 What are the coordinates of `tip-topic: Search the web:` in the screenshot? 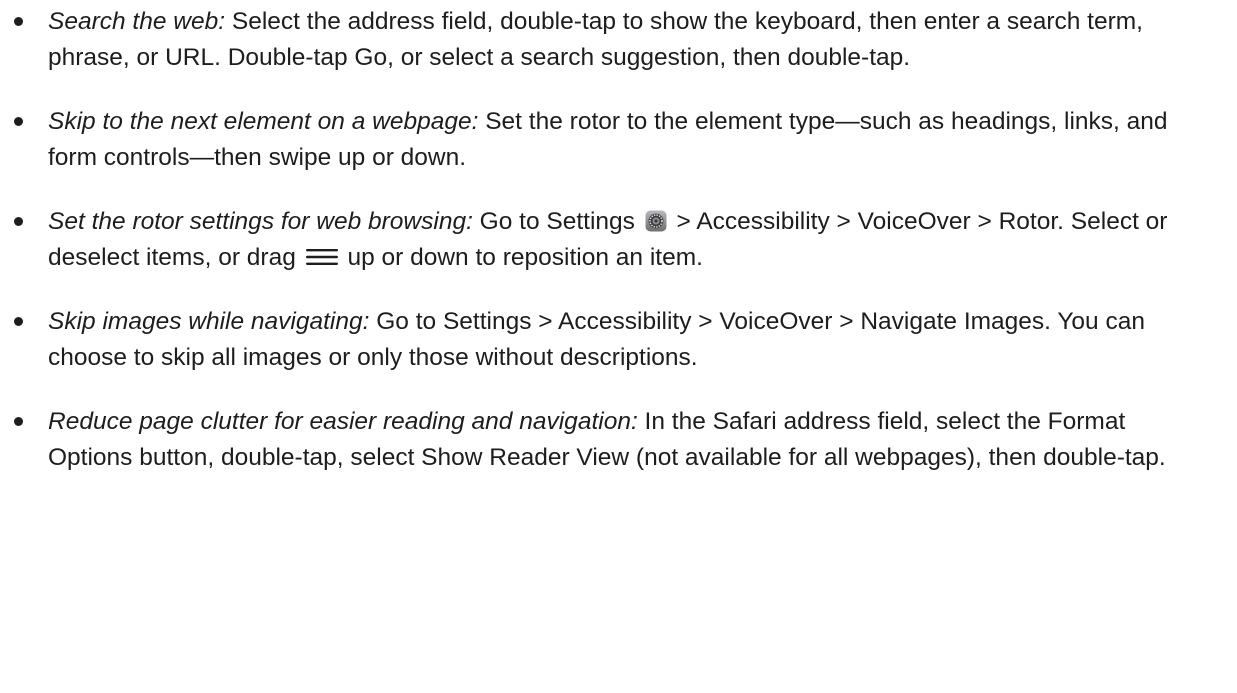 It's located at (137, 21).